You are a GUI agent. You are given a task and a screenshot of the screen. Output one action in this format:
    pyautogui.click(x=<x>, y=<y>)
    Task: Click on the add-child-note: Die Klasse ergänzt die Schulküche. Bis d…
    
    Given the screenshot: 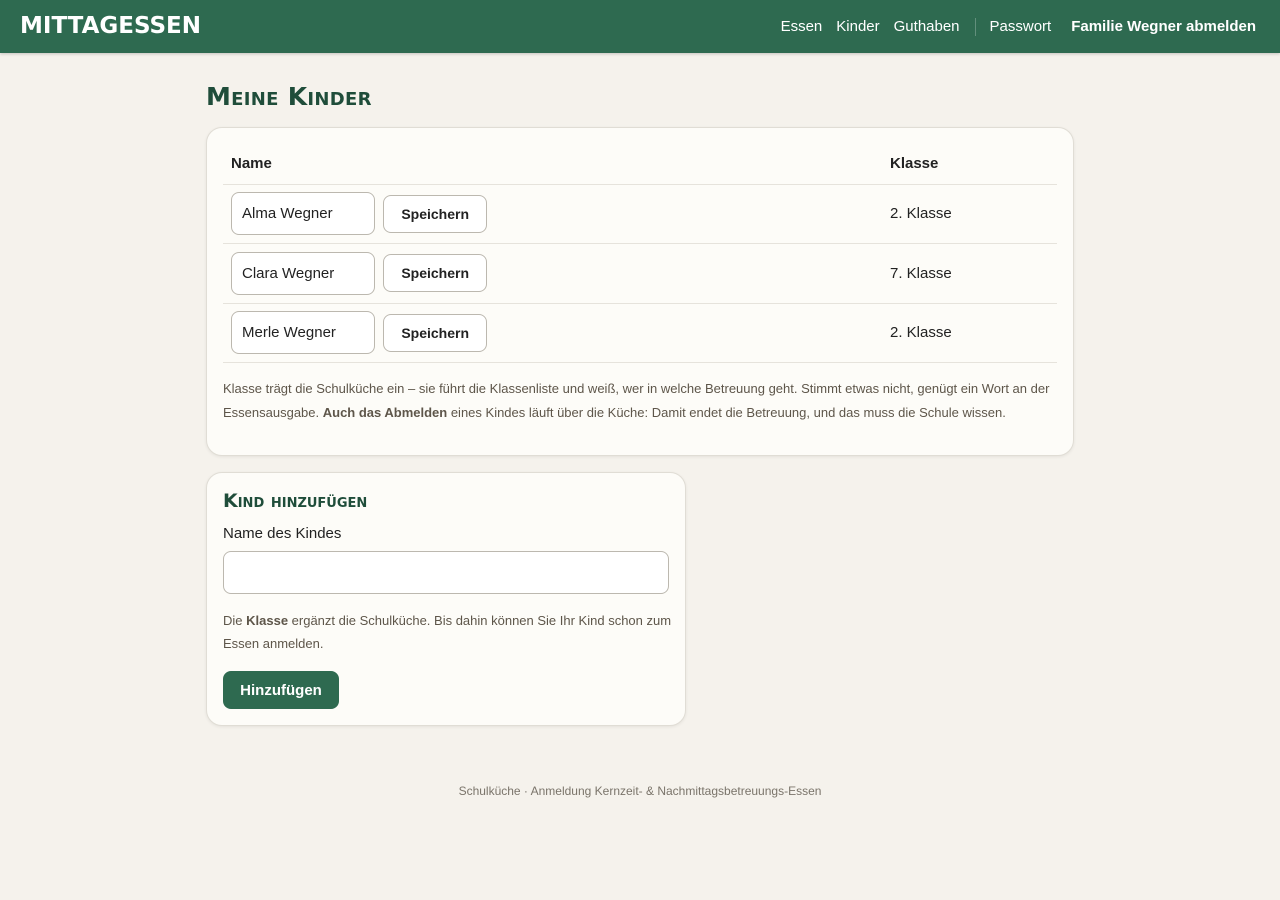 What is the action you would take?
    pyautogui.click(x=448, y=632)
    